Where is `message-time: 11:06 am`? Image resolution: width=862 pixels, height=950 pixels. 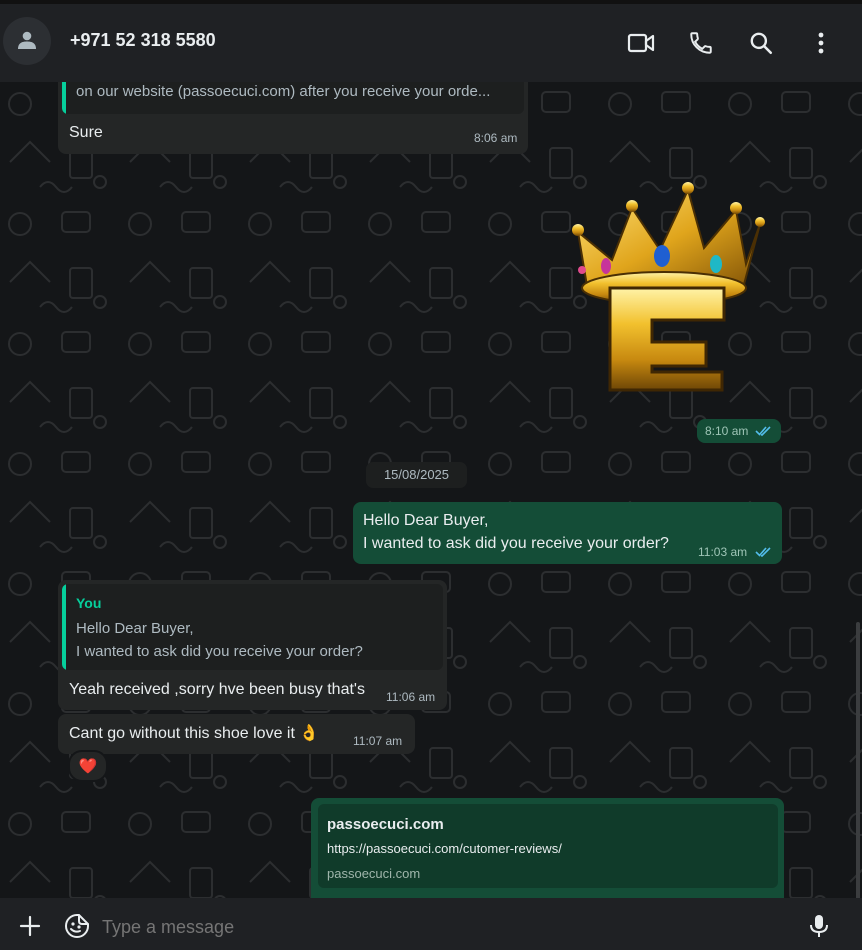 message-time: 11:06 am is located at coordinates (411, 697).